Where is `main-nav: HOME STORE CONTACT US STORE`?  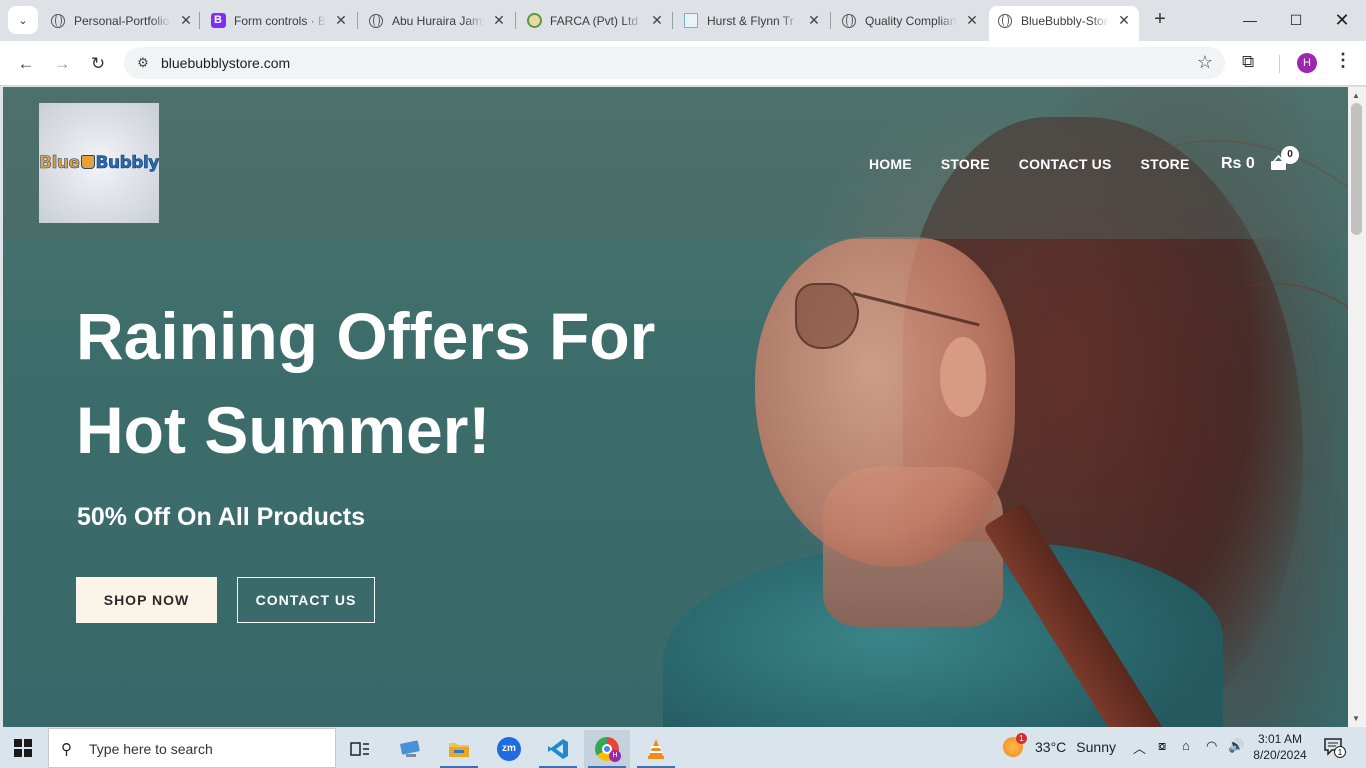
main-nav: HOME STORE CONTACT US STORE is located at coordinates (1044, 164).